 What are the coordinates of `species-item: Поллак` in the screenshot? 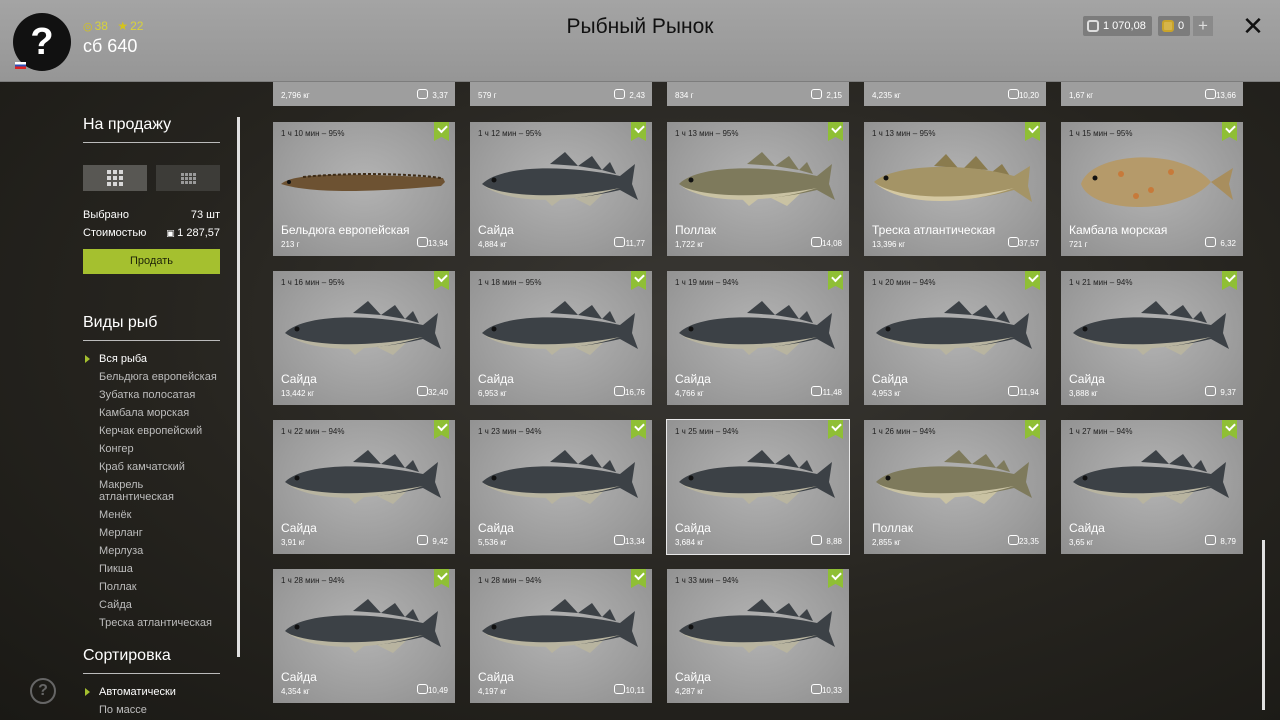 It's located at (151, 587).